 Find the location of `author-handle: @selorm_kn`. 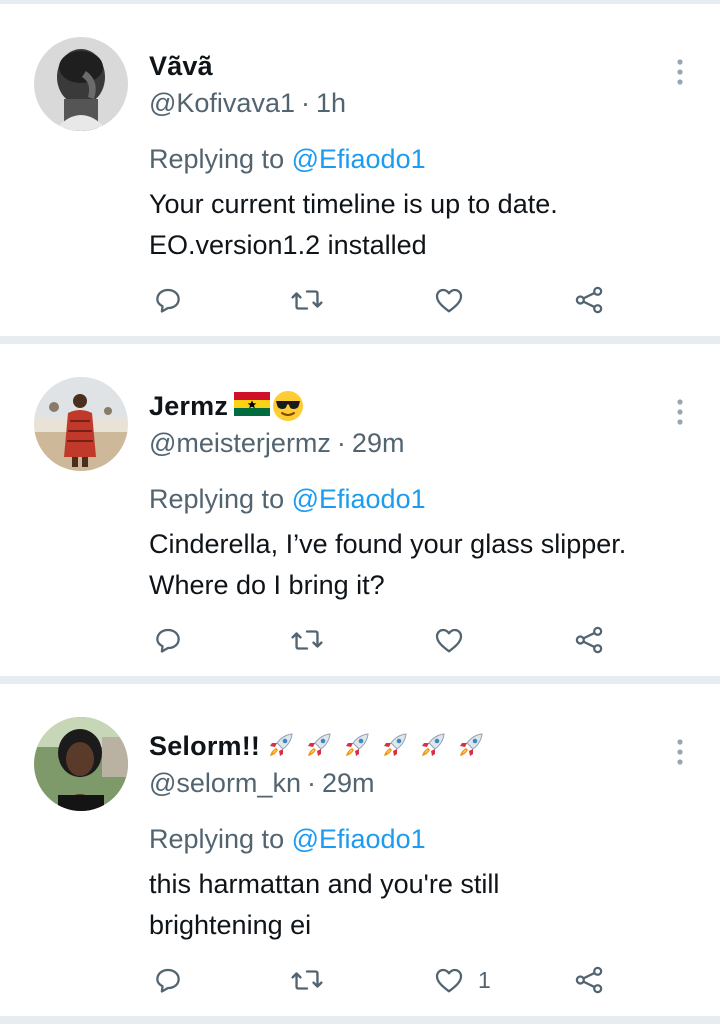

author-handle: @selorm_kn is located at coordinates (225, 783).